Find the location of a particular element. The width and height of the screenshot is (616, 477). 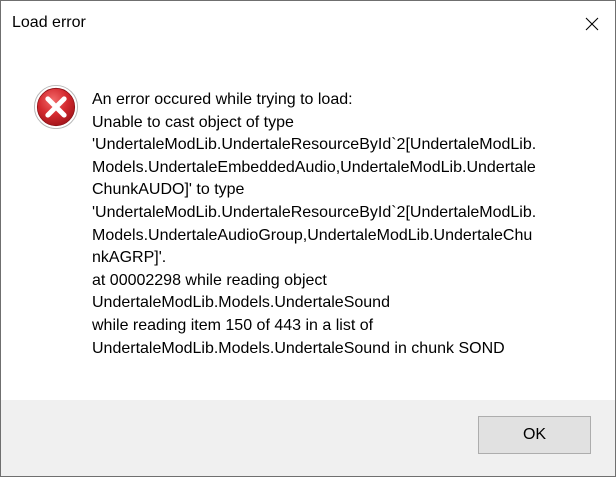

close-icon is located at coordinates (592, 24).